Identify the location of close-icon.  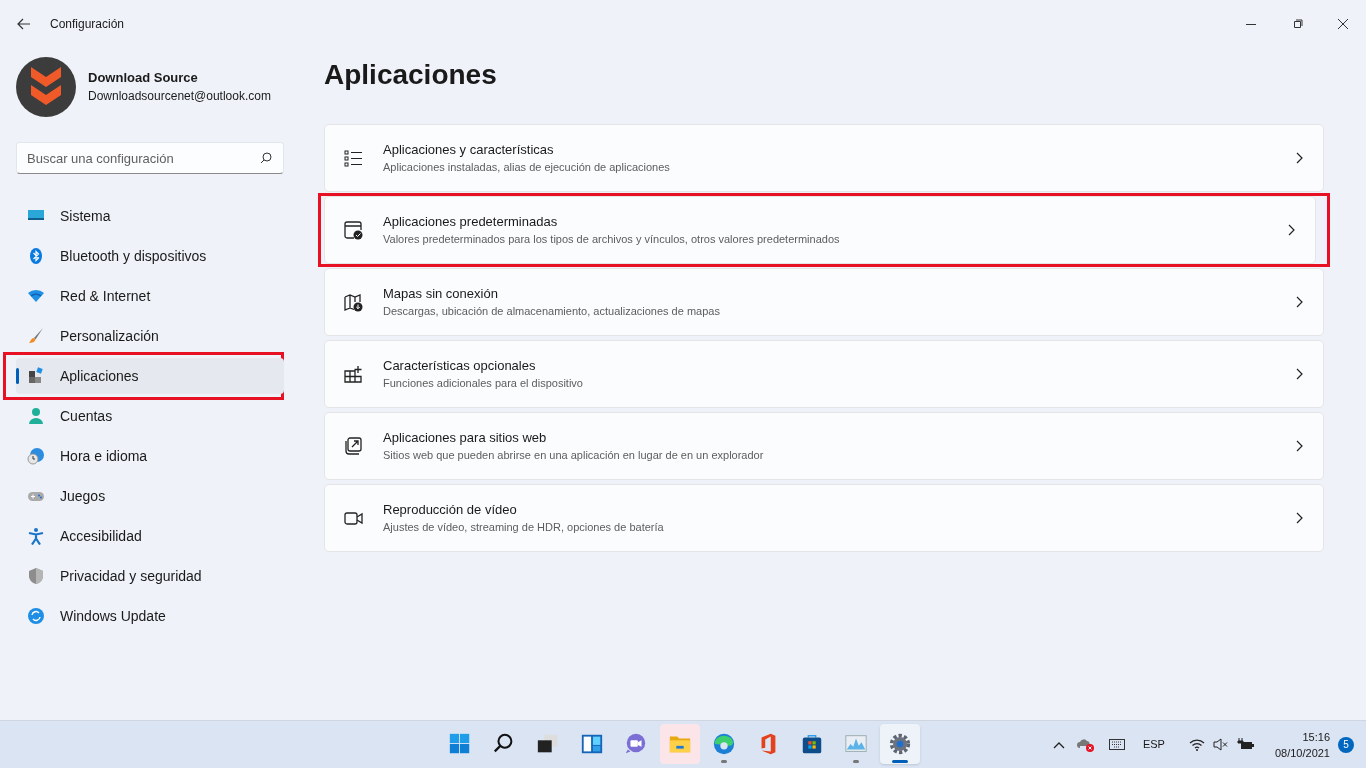
(1343, 24).